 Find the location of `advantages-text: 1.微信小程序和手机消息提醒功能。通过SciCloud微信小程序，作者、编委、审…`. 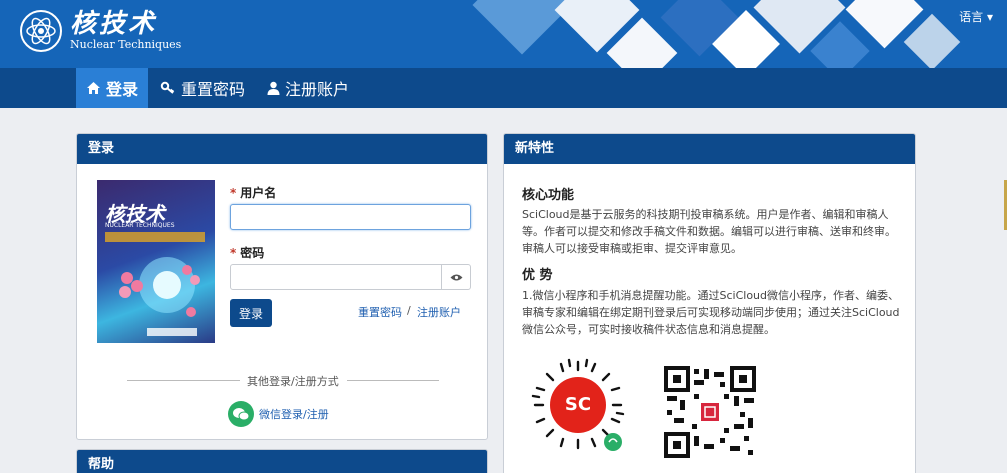

advantages-text: 1.微信小程序和手机消息提醒功能。通过SciCloud微信小程序，作者、编委、审… is located at coordinates (711, 312).